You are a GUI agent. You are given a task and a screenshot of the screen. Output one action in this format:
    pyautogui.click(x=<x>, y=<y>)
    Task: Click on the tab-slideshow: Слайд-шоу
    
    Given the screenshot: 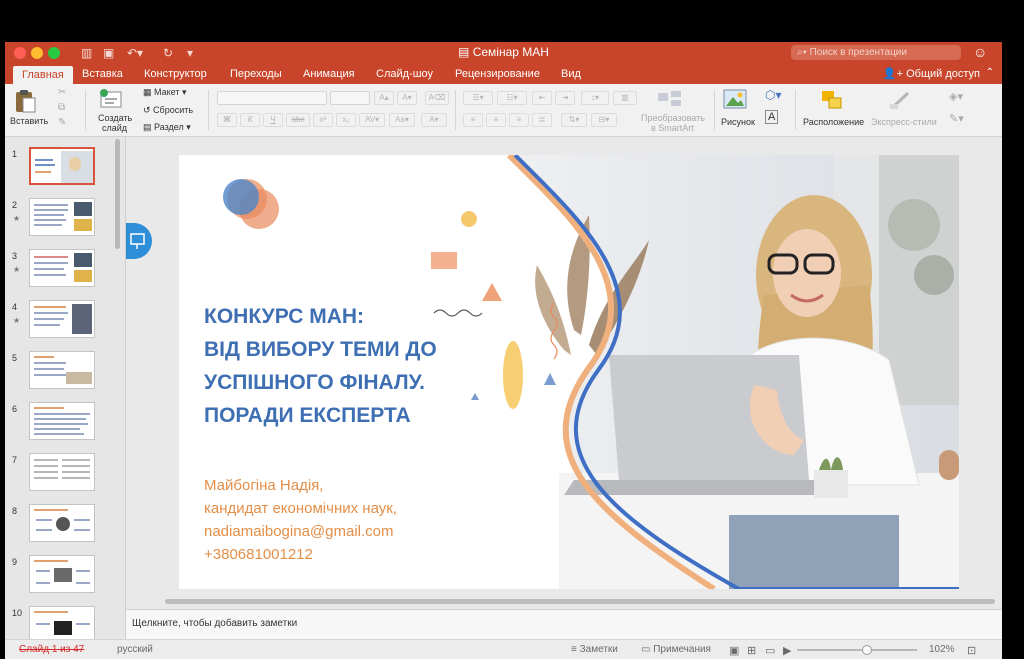 What is the action you would take?
    pyautogui.click(x=404, y=74)
    